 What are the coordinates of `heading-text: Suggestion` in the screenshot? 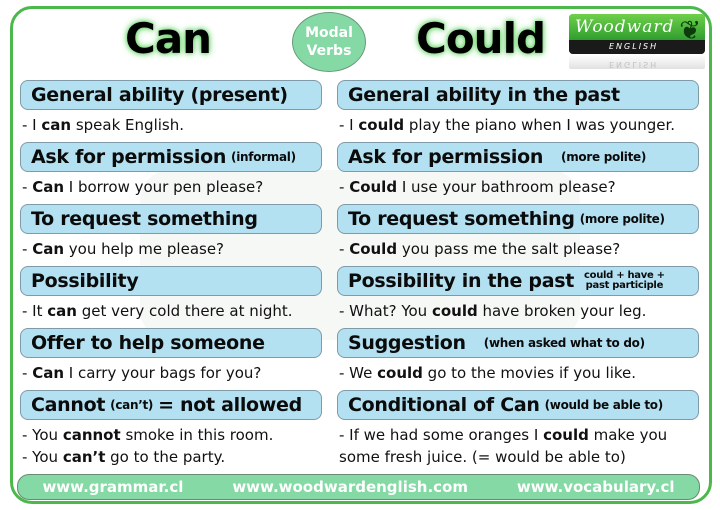 It's located at (407, 343).